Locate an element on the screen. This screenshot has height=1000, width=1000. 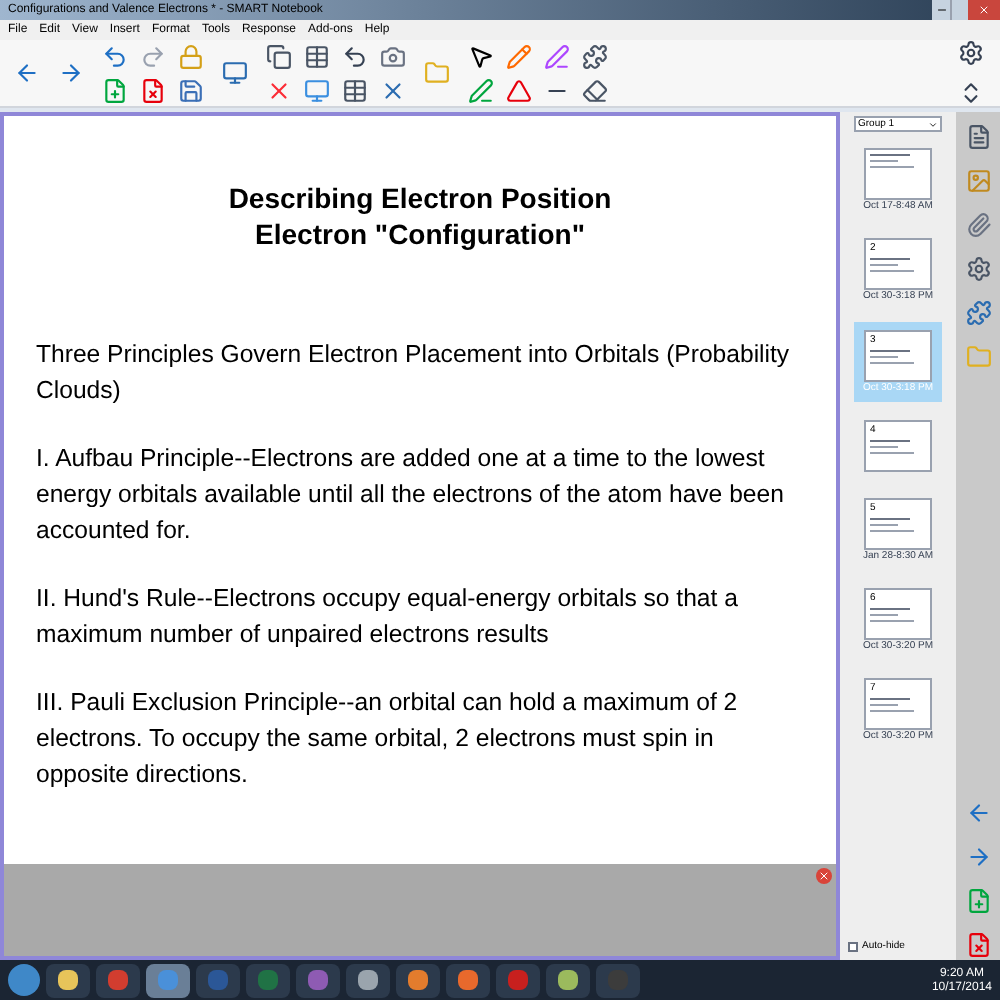
auto-hide-checkbox is located at coordinates (853, 947).